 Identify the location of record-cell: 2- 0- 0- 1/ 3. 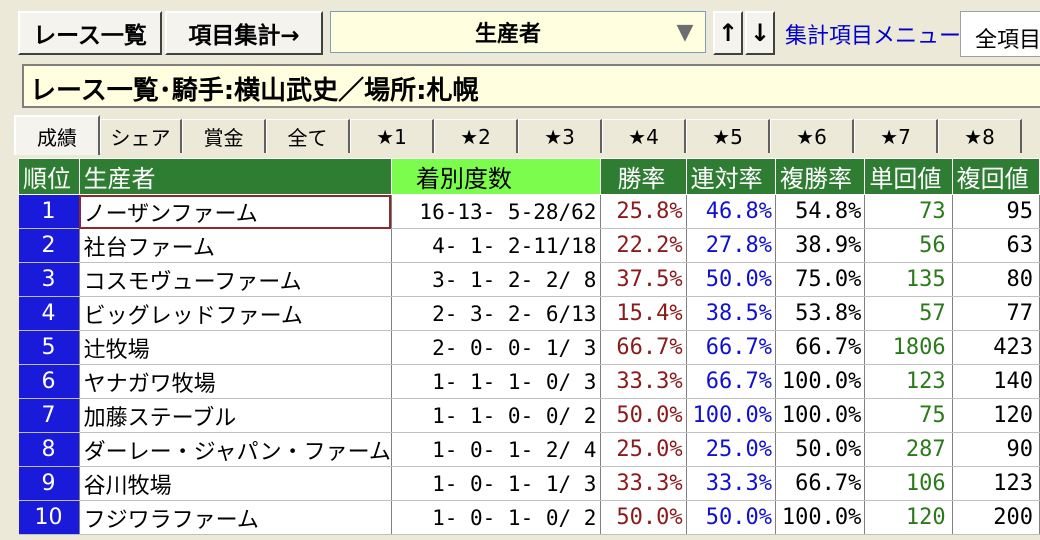
(496, 347).